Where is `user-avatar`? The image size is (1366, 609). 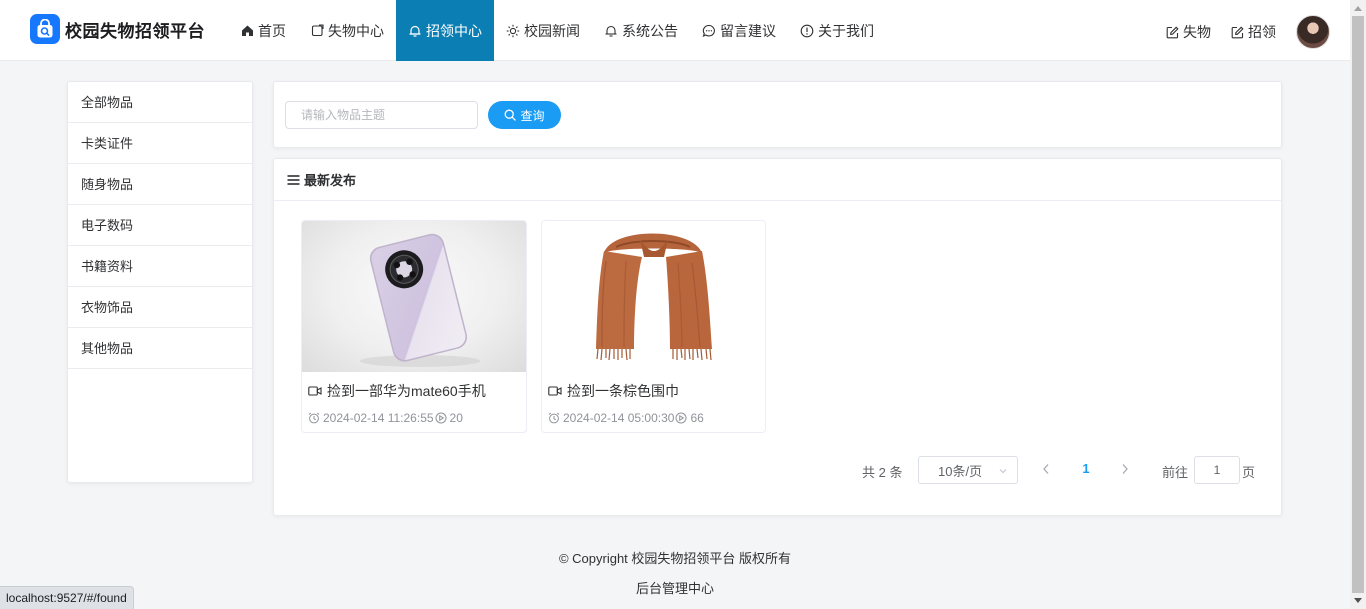
user-avatar is located at coordinates (1313, 32).